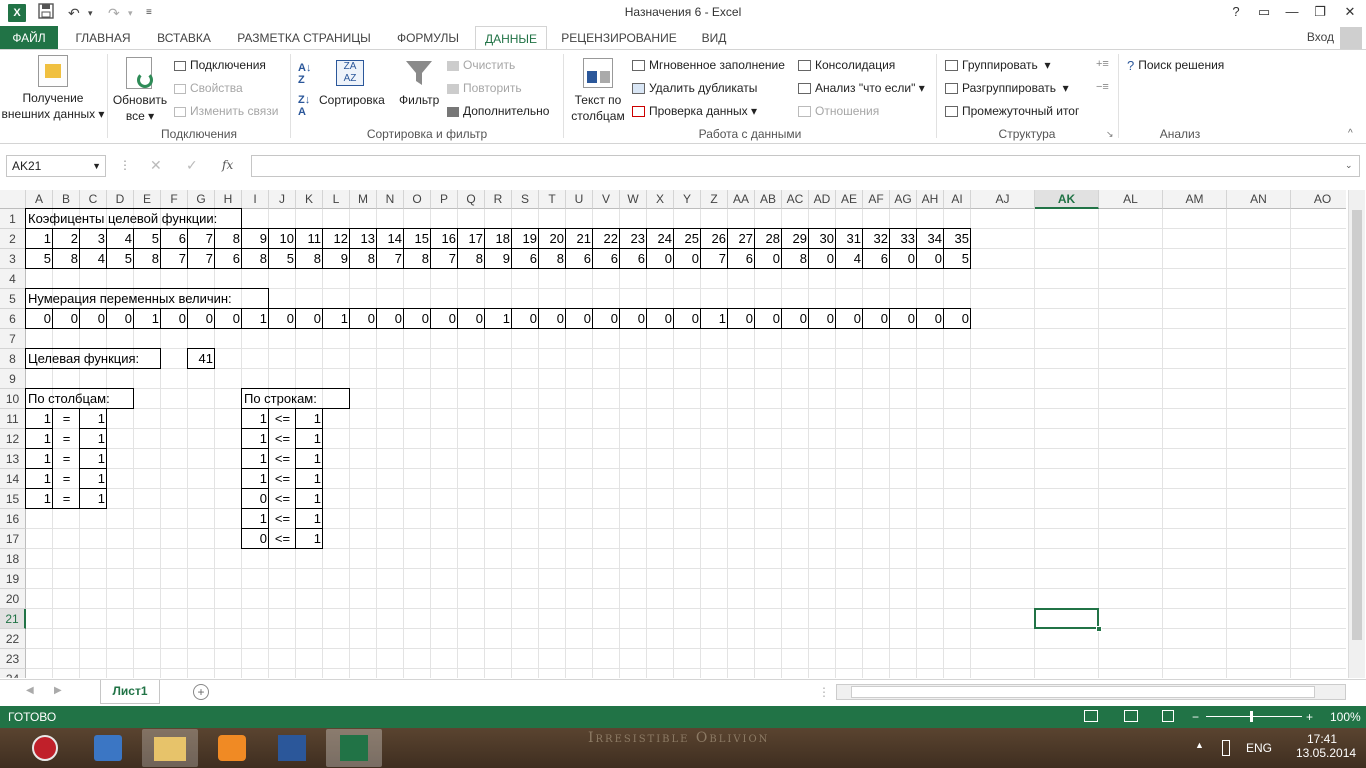 The image size is (1366, 768). Describe the element at coordinates (227, 165) in the screenshot. I see `insert-function-button: fx` at that location.